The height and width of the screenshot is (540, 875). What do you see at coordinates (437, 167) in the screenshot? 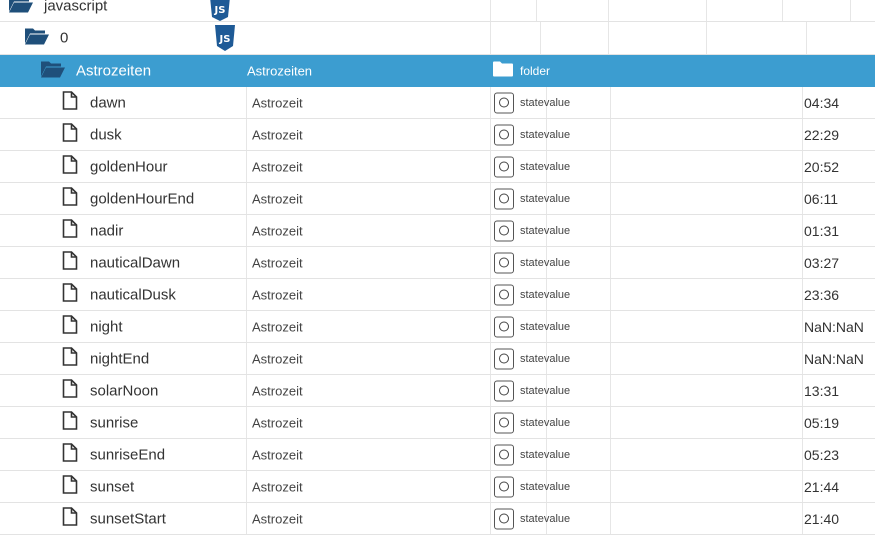
I see `state-row-goldenHour: goldenHour Astrozeit statevalue 20:52` at bounding box center [437, 167].